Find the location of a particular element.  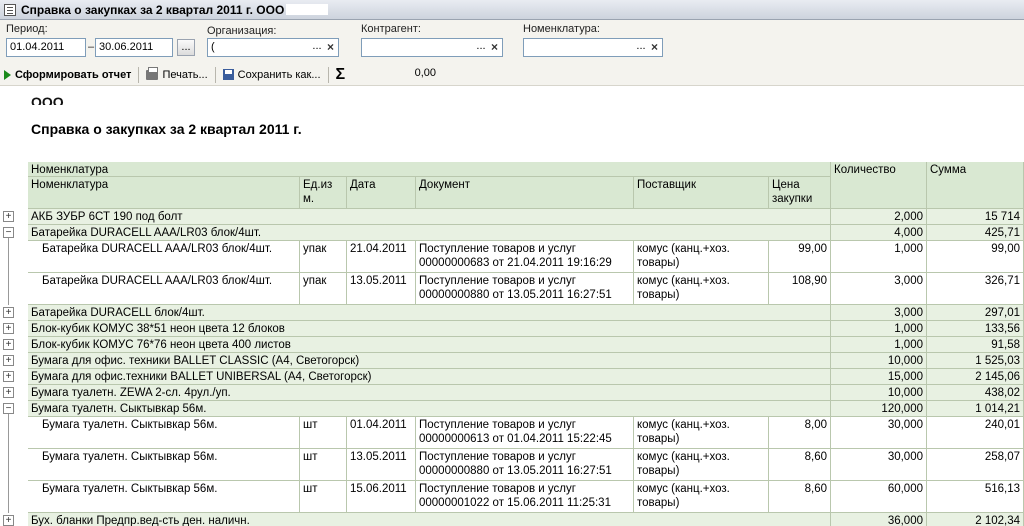

floppy-disk-icon is located at coordinates (228, 74).